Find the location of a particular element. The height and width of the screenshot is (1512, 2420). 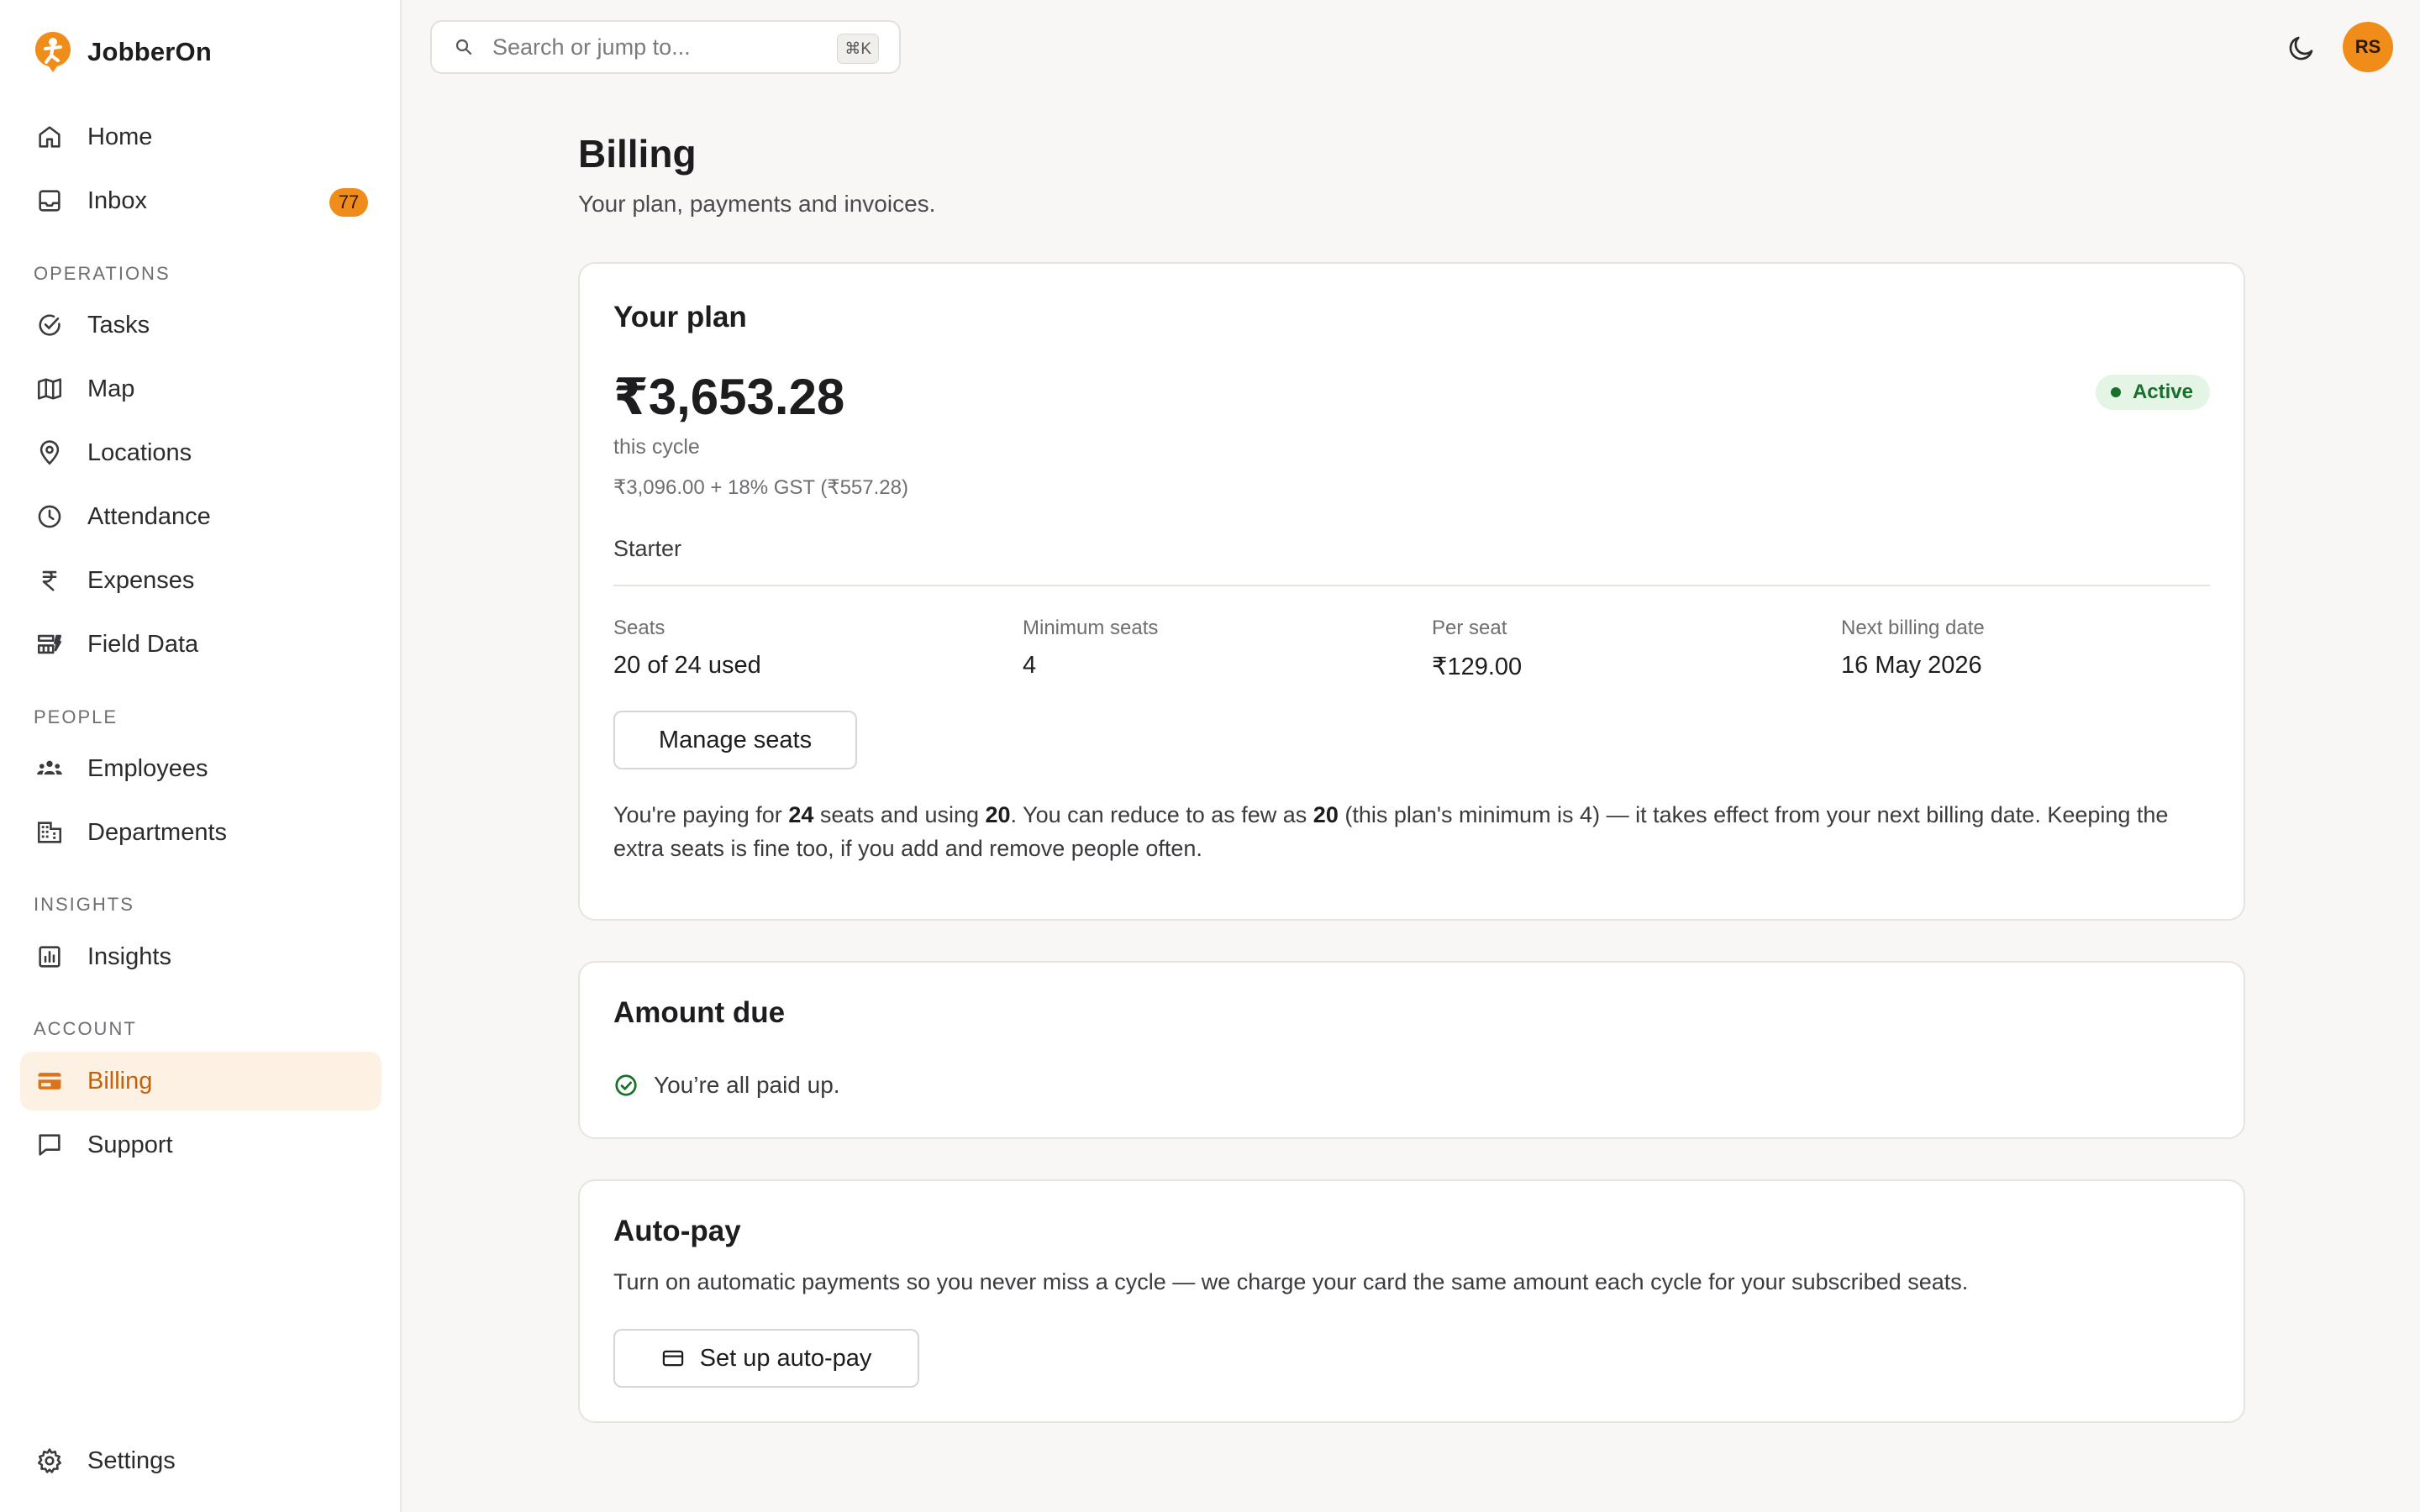

sidebar-item-departments: Departments is located at coordinates (200, 832).